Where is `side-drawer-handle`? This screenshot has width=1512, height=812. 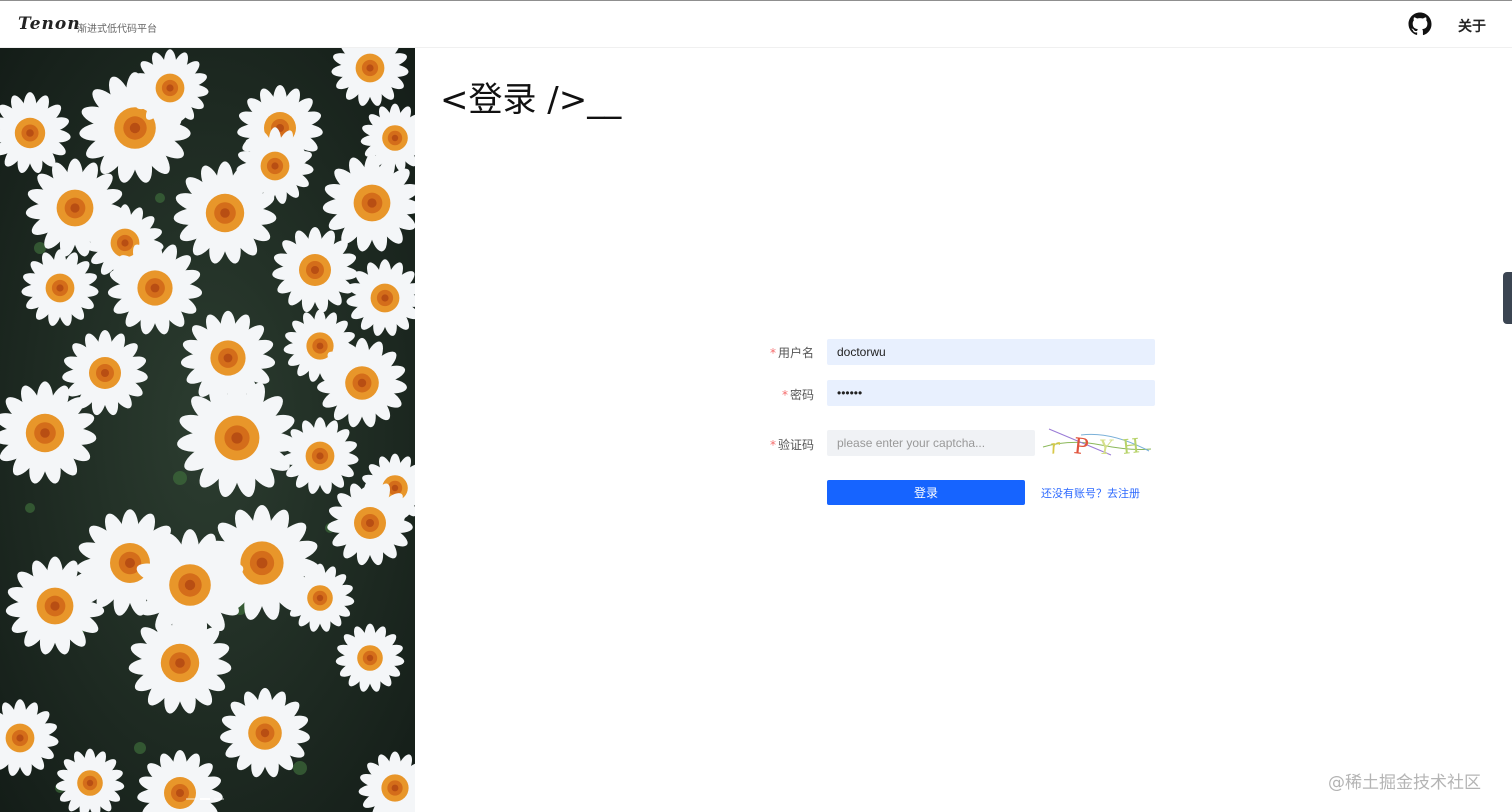
side-drawer-handle is located at coordinates (1507, 298).